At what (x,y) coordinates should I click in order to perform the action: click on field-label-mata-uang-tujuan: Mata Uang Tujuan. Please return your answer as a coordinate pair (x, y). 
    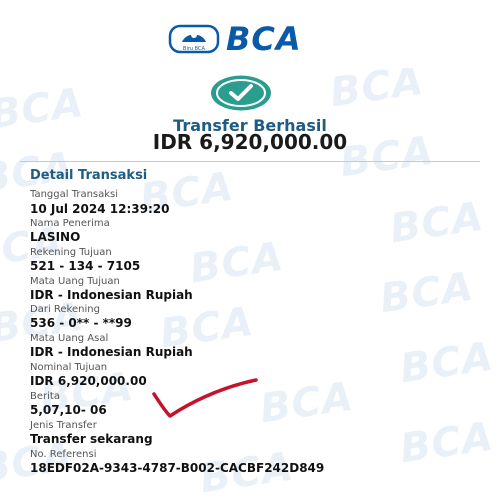
    Looking at the image, I should click on (75, 281).